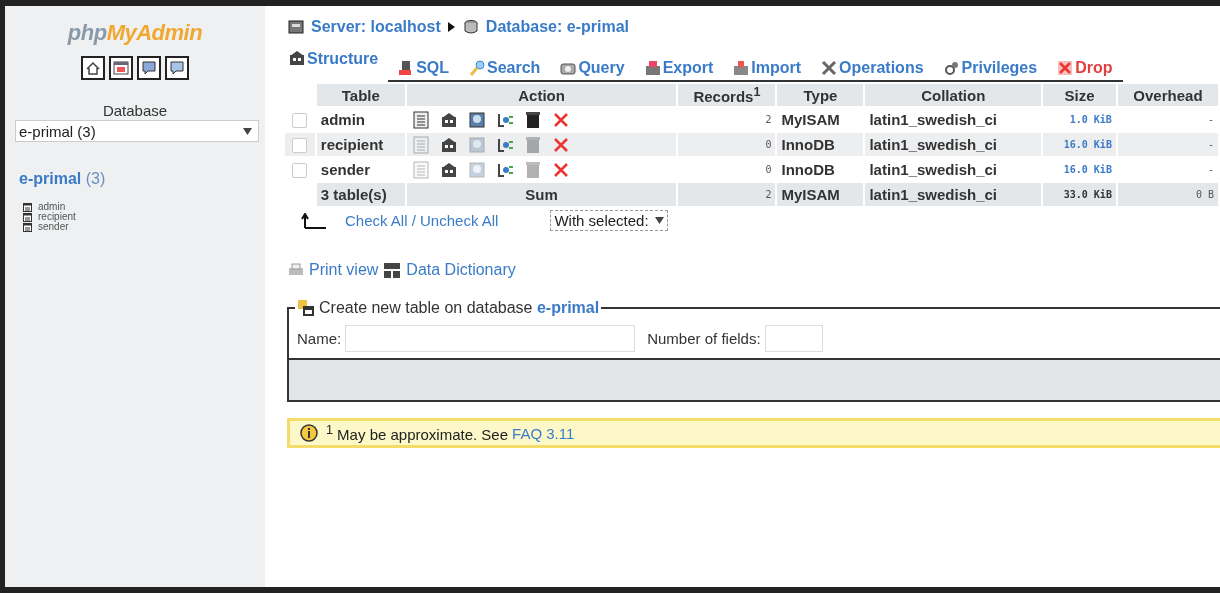 The width and height of the screenshot is (1220, 593). What do you see at coordinates (767, 69) in the screenshot?
I see `tab: Import` at bounding box center [767, 69].